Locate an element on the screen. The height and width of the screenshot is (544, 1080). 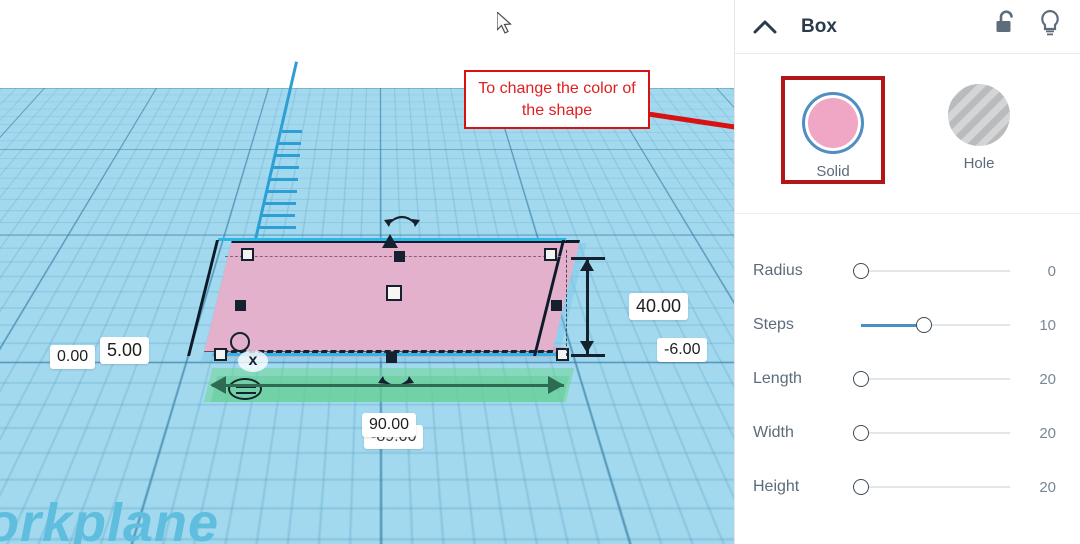
slider-steps is located at coordinates (935, 325).